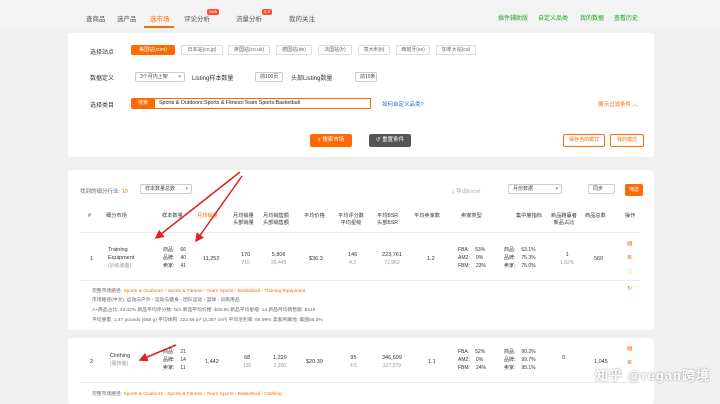  Describe the element at coordinates (157, 353) in the screenshot. I see `arrow-to-clothing` at that location.